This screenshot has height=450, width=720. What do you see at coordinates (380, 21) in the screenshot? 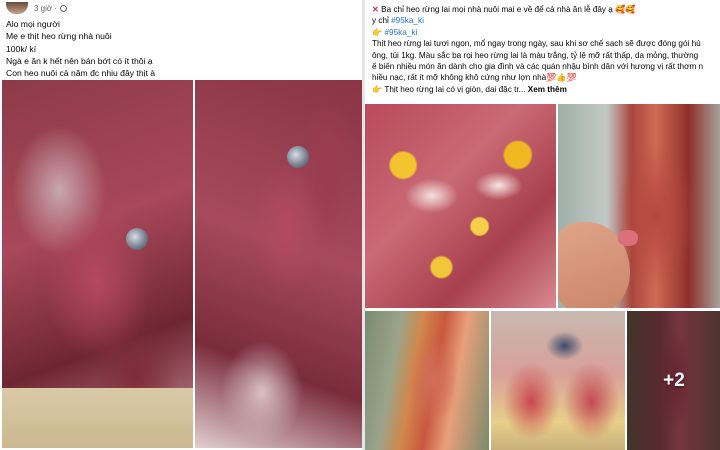
I see `caption-text: y chỉ` at bounding box center [380, 21].